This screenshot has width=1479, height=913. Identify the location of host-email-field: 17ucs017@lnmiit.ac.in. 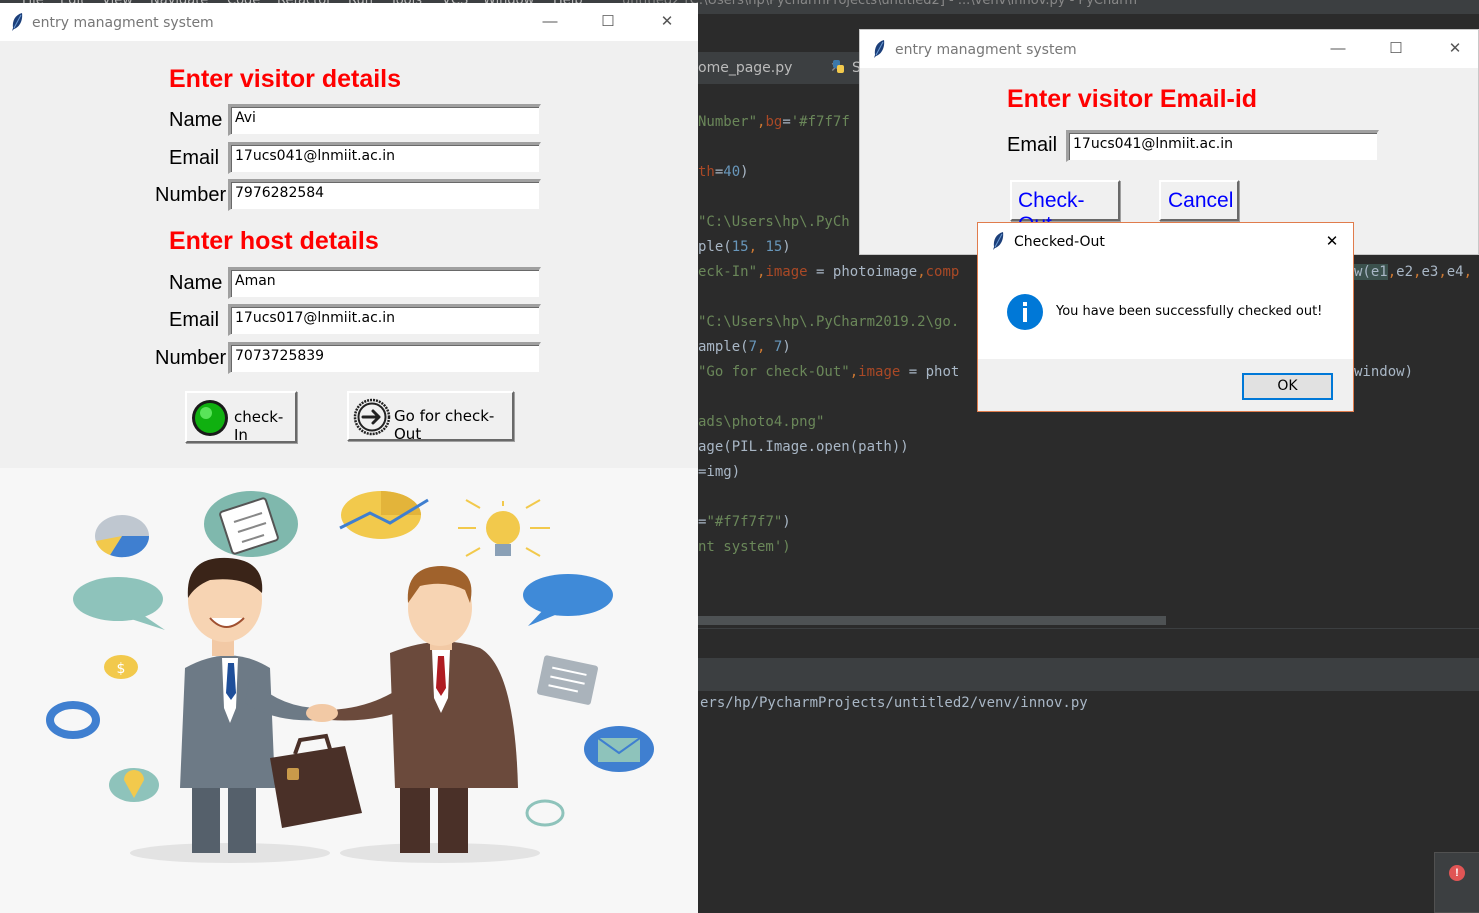
(384, 320).